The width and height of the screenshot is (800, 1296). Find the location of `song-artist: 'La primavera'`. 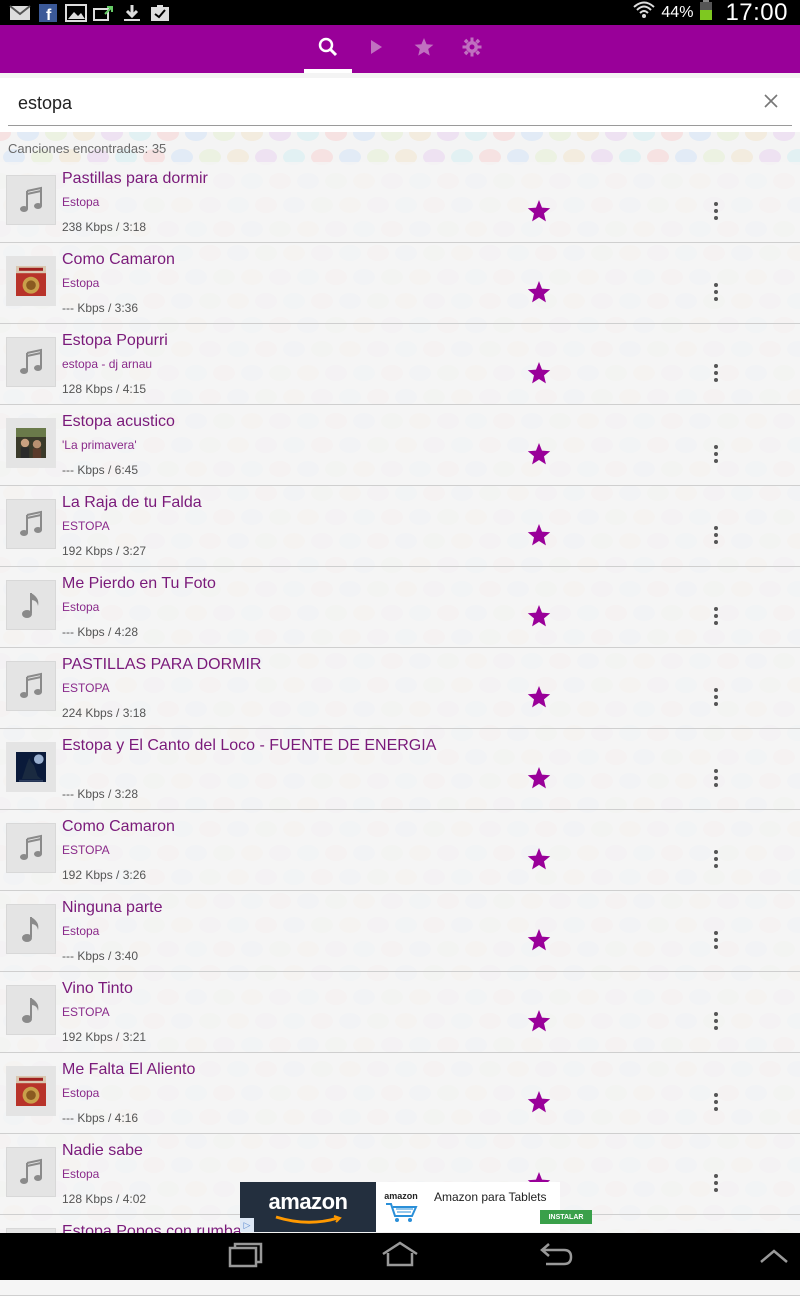

song-artist: 'La primavera' is located at coordinates (99, 445).